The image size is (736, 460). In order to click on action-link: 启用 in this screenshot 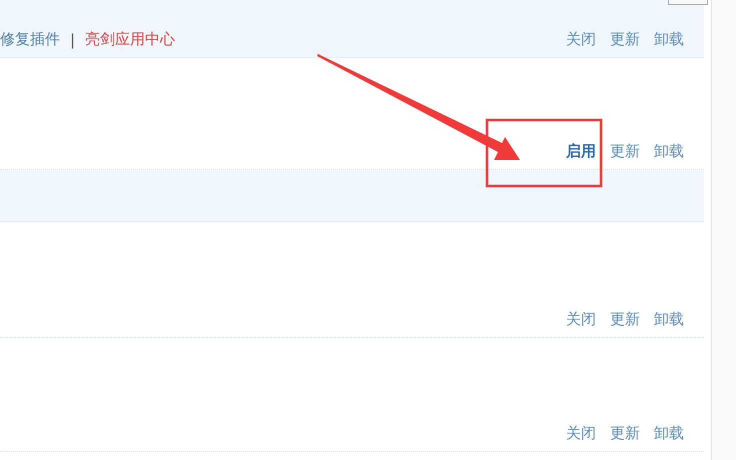, I will do `click(581, 151)`.